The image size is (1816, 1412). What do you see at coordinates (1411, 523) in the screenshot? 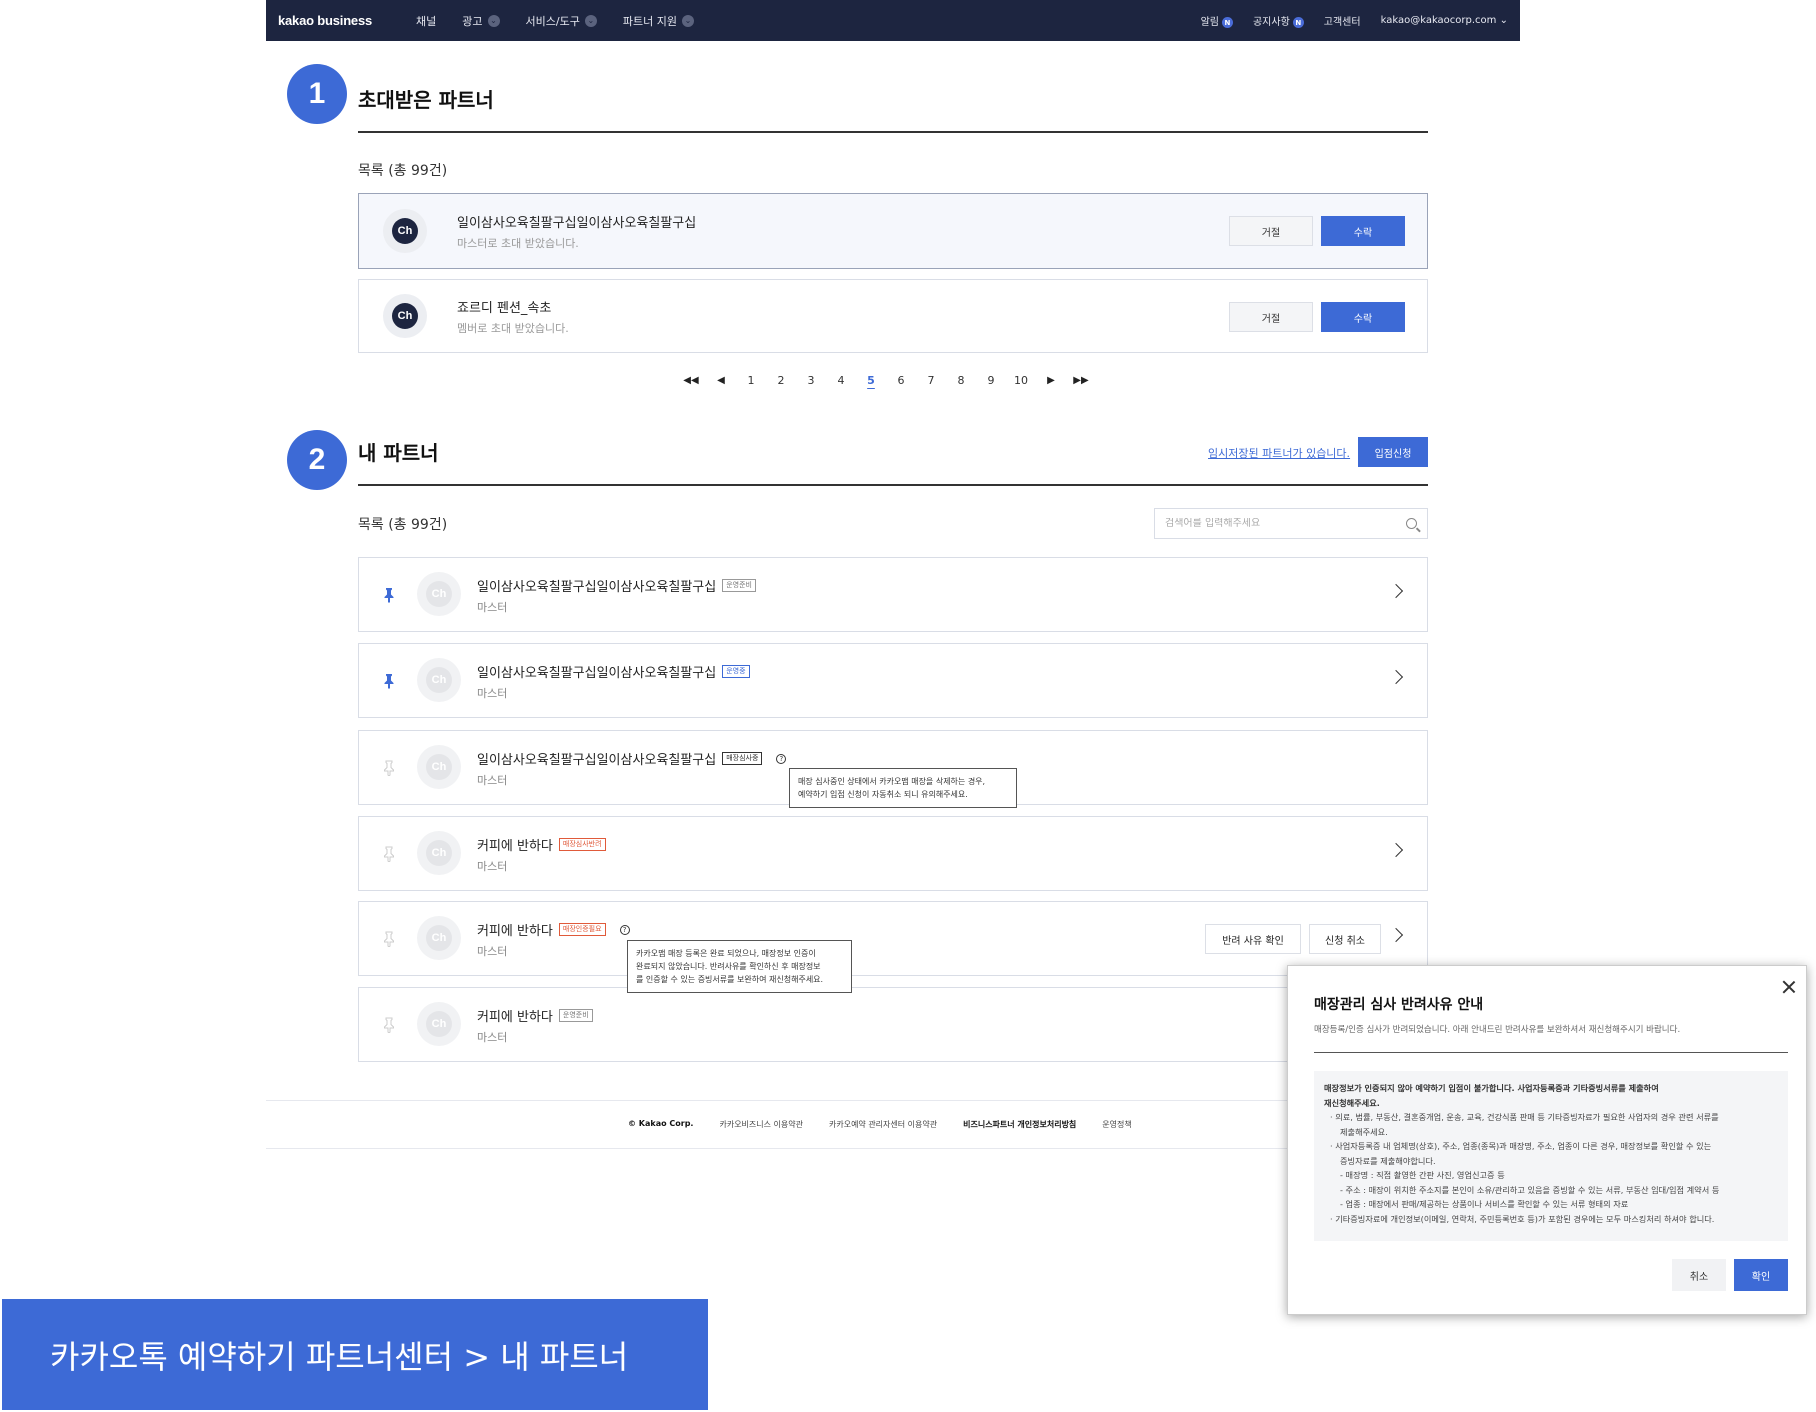
I see `search-icon` at bounding box center [1411, 523].